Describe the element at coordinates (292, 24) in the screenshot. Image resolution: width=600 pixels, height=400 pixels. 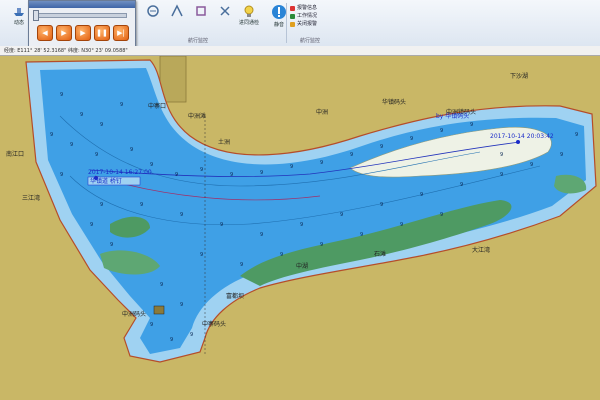
I see `close-alarm-icon` at that location.